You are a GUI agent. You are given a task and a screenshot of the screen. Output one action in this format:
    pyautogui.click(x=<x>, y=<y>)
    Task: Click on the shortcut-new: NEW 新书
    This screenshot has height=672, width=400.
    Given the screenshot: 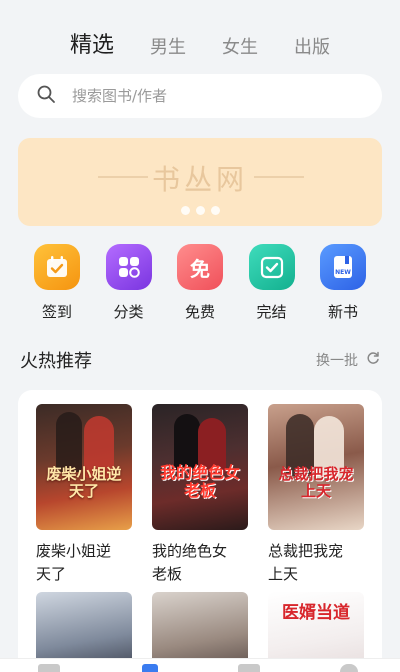 What is the action you would take?
    pyautogui.click(x=343, y=283)
    